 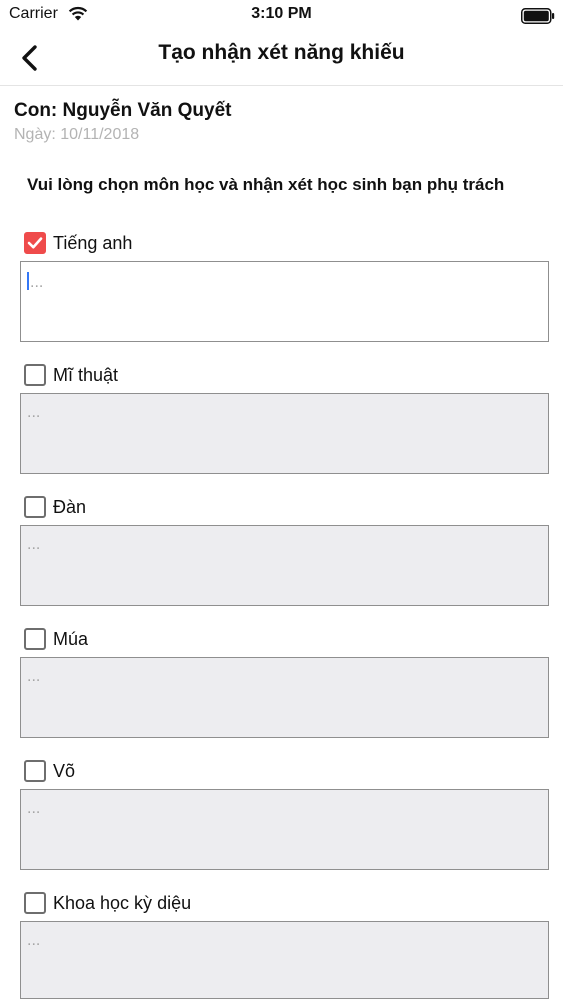 I want to click on subject-checkbox-row: Đàn, so click(x=55, y=507).